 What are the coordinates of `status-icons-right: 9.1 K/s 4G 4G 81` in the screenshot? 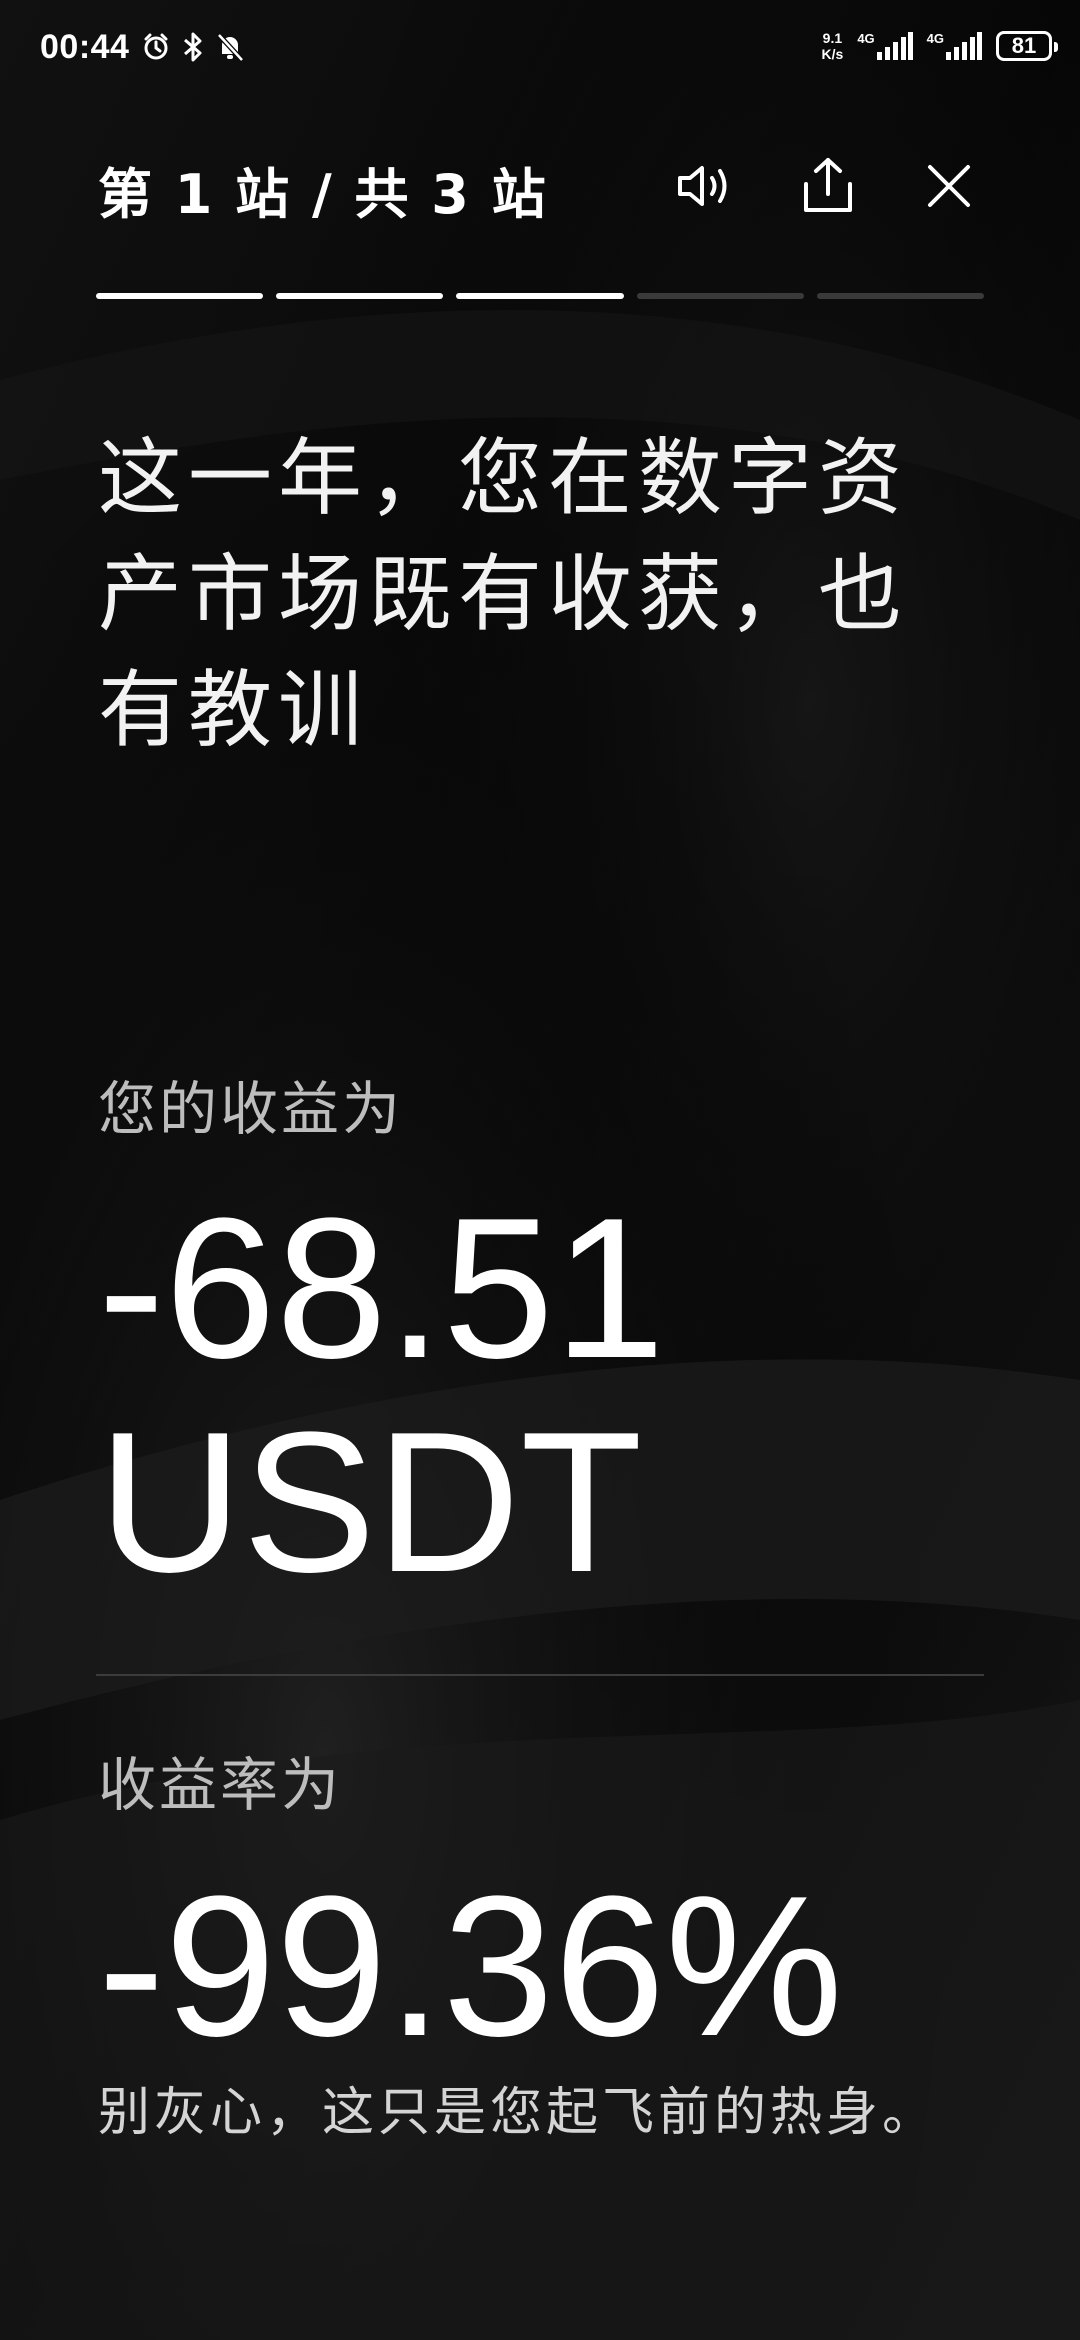 It's located at (940, 46).